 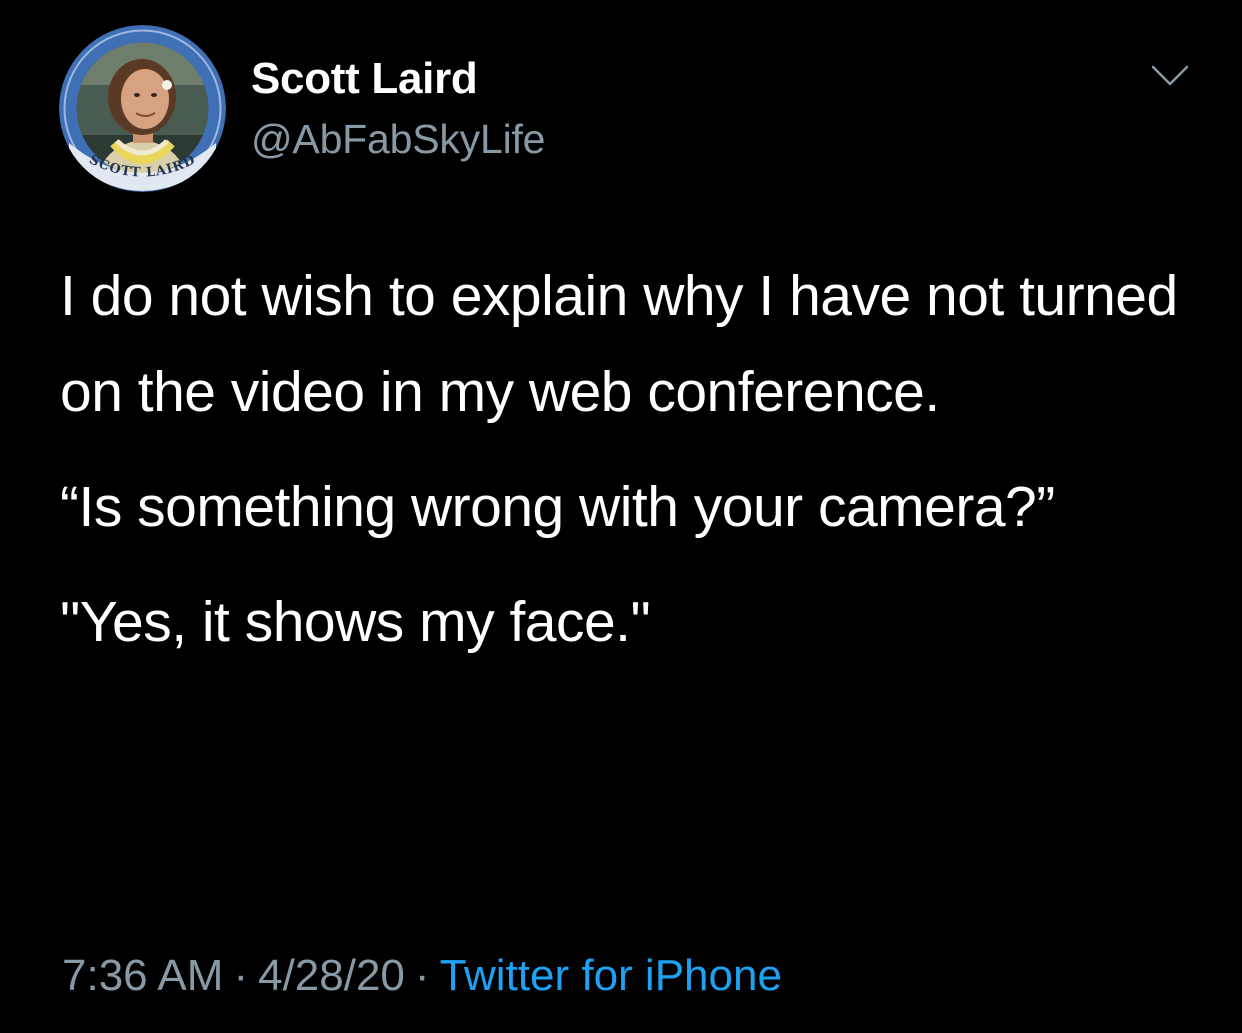 I want to click on tweet-meta: 7:36 AM · 4/28/20 · Twitter for iPhone, so click(x=422, y=976).